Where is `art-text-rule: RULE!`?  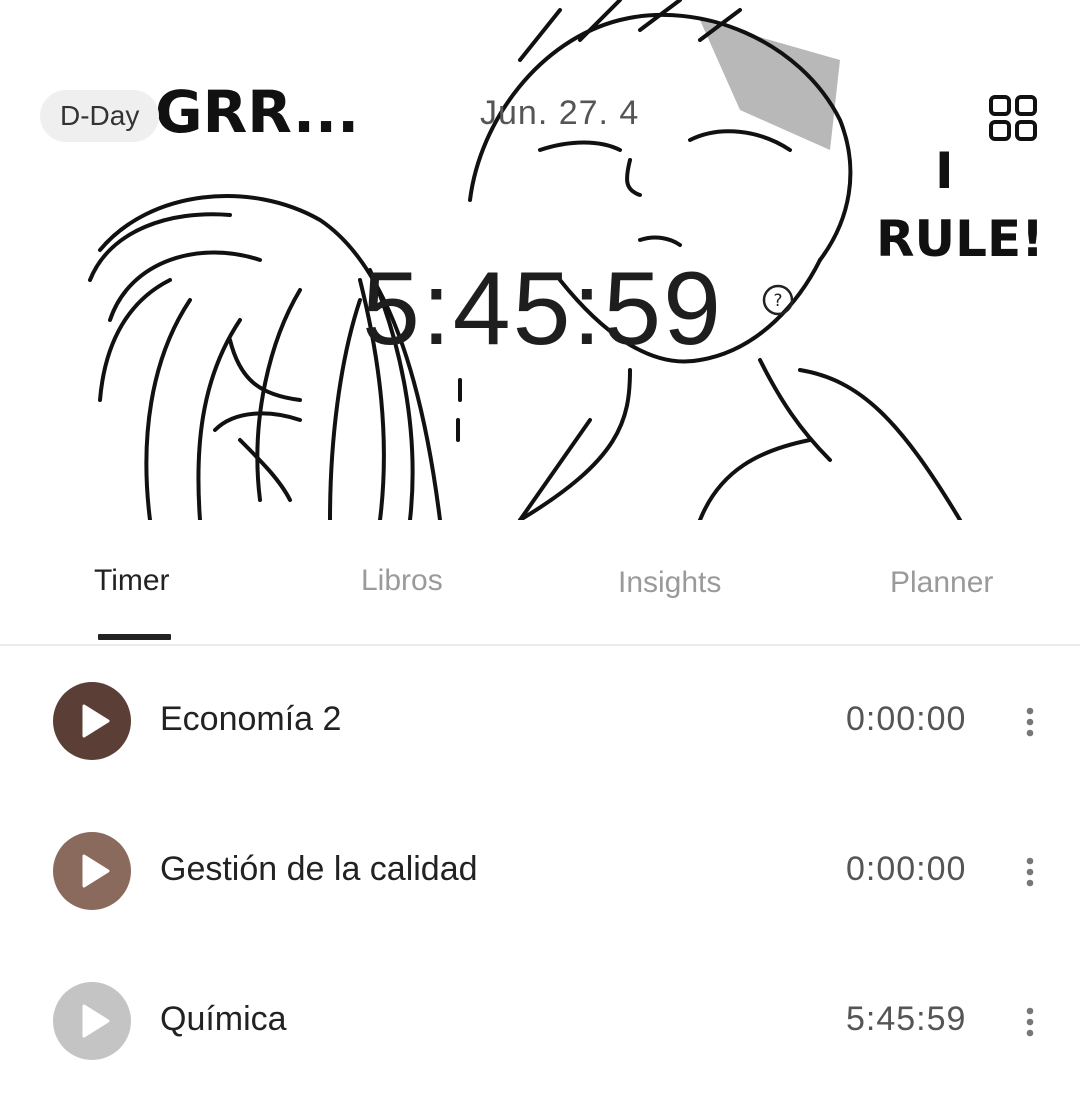
art-text-rule: RULE! is located at coordinates (960, 239).